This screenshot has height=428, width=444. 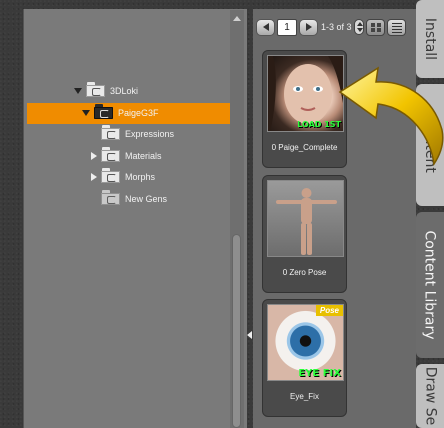 I want to click on content-card: LOAD 1ST 0 Paige_Complete, so click(x=304, y=109).